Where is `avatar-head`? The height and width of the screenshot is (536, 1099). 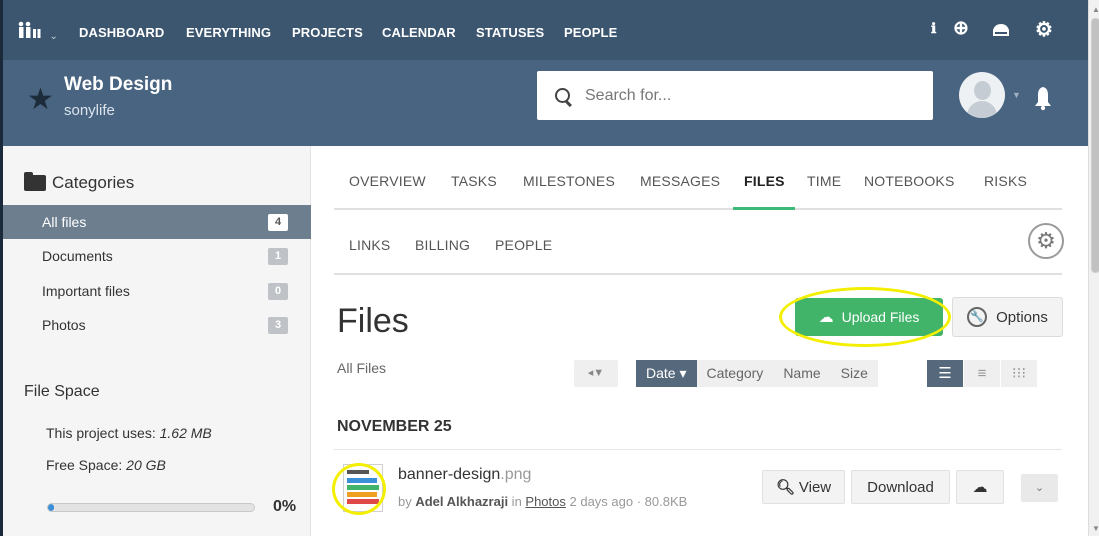
avatar-head is located at coordinates (982, 90).